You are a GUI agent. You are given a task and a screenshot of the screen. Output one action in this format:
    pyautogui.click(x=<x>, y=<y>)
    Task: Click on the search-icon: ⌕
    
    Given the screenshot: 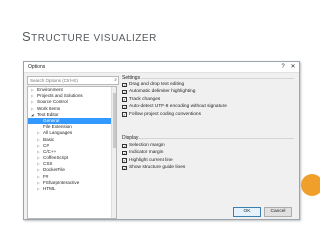 What is the action you would take?
    pyautogui.click(x=115, y=80)
    